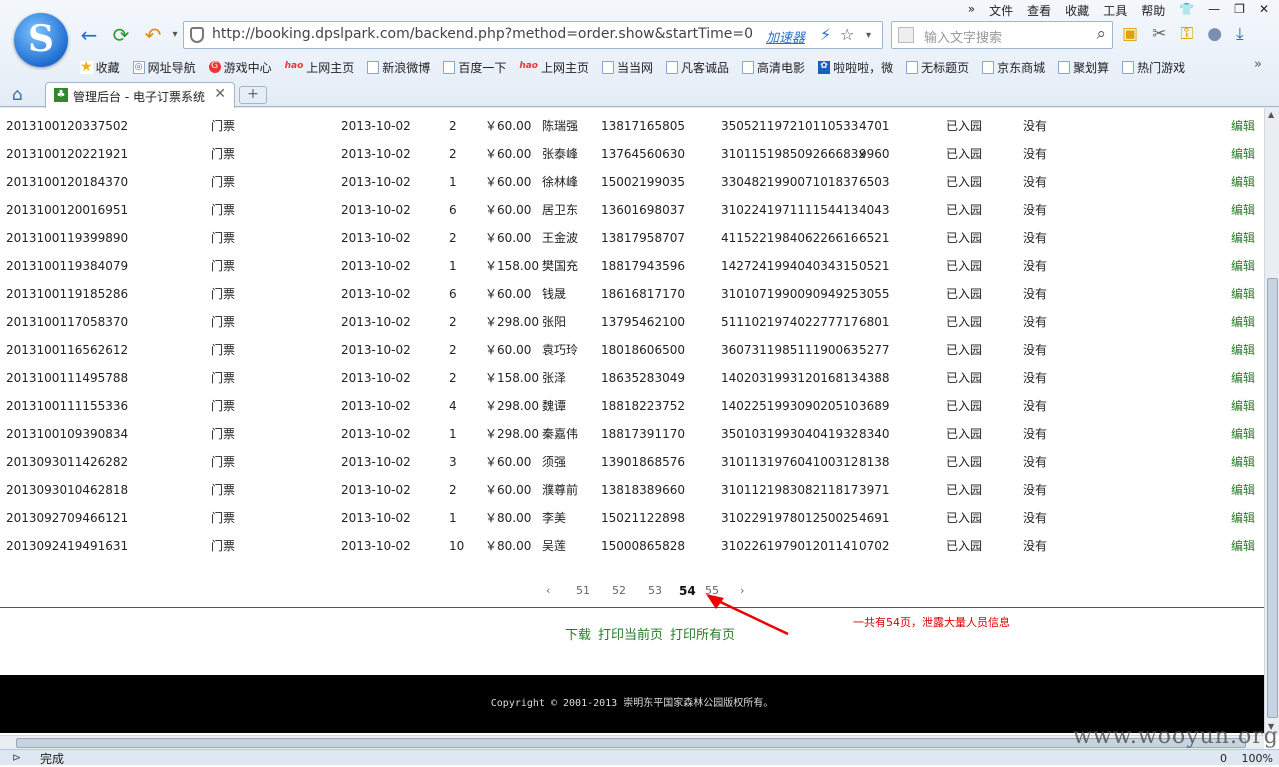 The width and height of the screenshot is (1279, 767). Describe the element at coordinates (971, 10) in the screenshot. I see `expand-icon: »` at that location.